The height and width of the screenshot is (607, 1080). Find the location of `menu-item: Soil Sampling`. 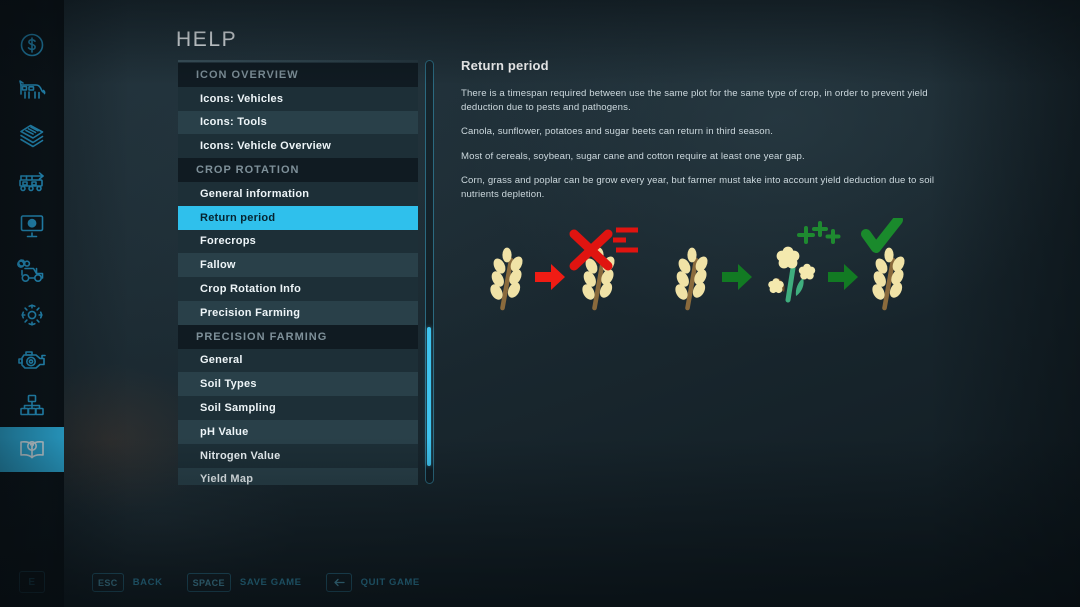

menu-item: Soil Sampling is located at coordinates (298, 408).